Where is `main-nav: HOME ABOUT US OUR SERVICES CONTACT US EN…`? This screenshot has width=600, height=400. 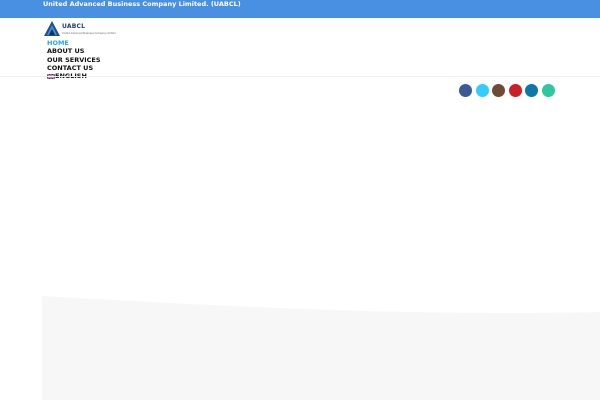
main-nav: HOME ABOUT US OUR SERVICES CONTACT US EN… is located at coordinates (74, 59).